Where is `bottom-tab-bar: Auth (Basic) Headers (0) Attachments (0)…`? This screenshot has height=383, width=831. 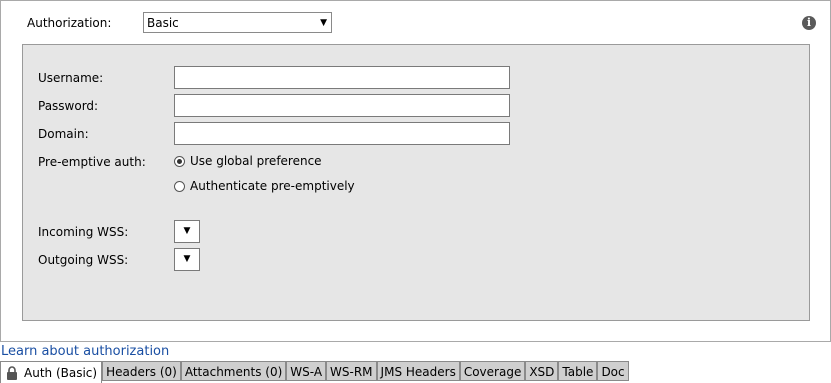
bottom-tab-bar: Auth (Basic) Headers (0) Attachments (0)… is located at coordinates (314, 372).